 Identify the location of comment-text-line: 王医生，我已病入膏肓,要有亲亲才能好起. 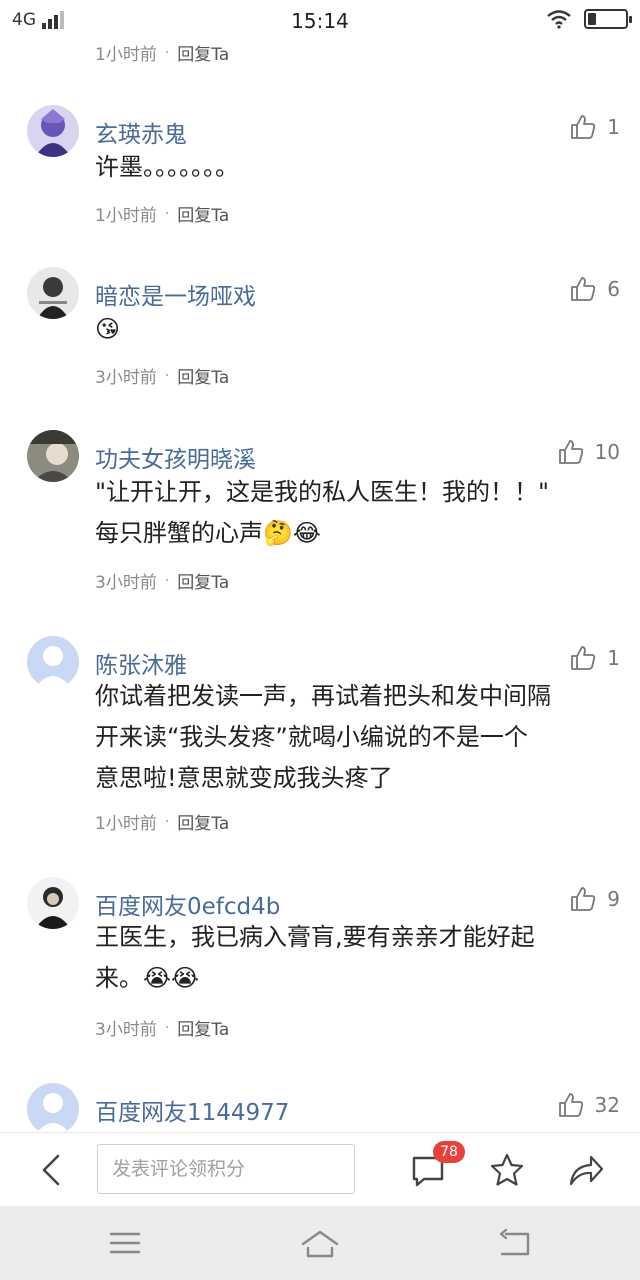
(315, 937).